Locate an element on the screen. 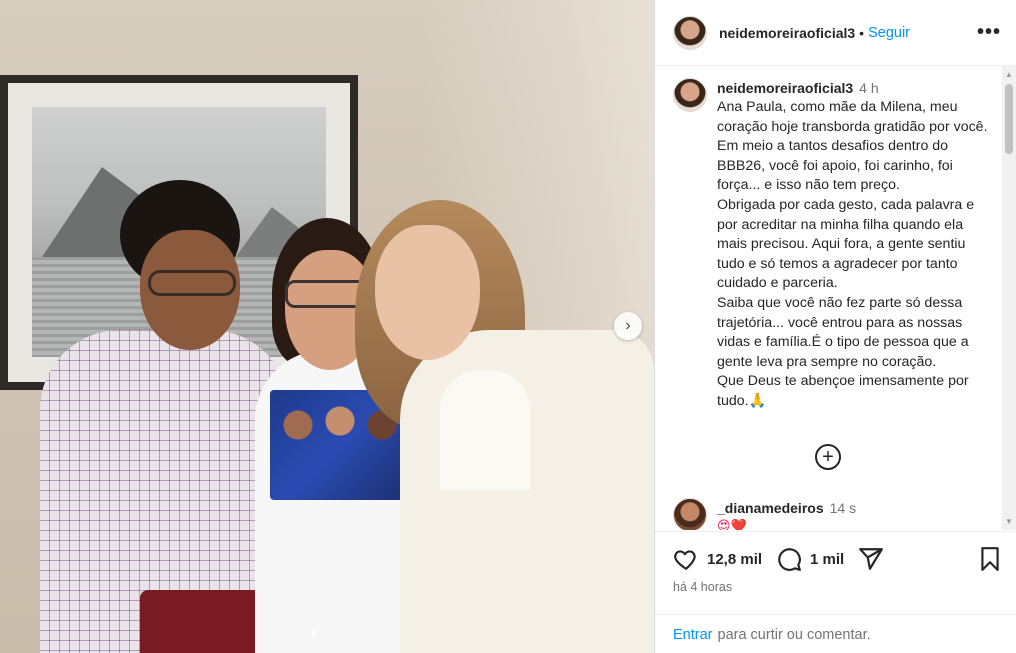 This screenshot has height=653, width=1016. share-icon is located at coordinates (871, 559).